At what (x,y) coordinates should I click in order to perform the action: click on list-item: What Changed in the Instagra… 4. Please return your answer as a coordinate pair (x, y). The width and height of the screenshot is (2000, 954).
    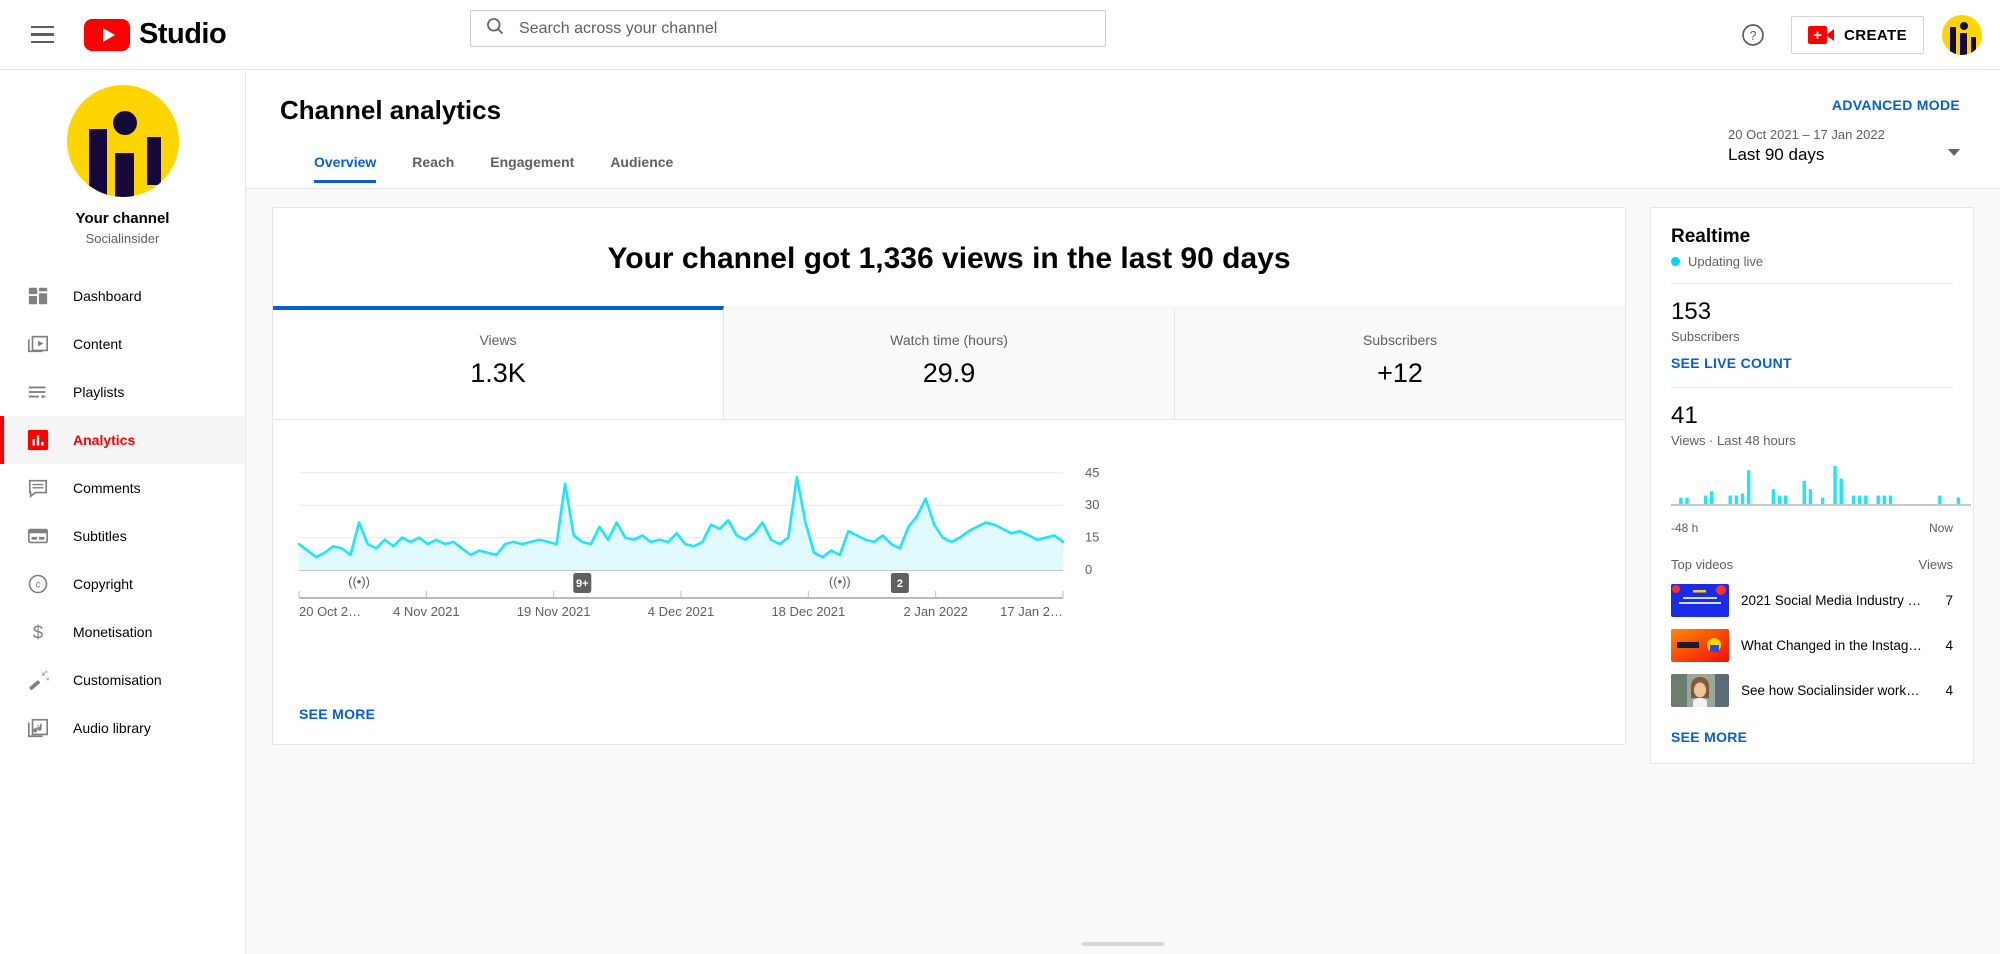
    Looking at the image, I should click on (1812, 645).